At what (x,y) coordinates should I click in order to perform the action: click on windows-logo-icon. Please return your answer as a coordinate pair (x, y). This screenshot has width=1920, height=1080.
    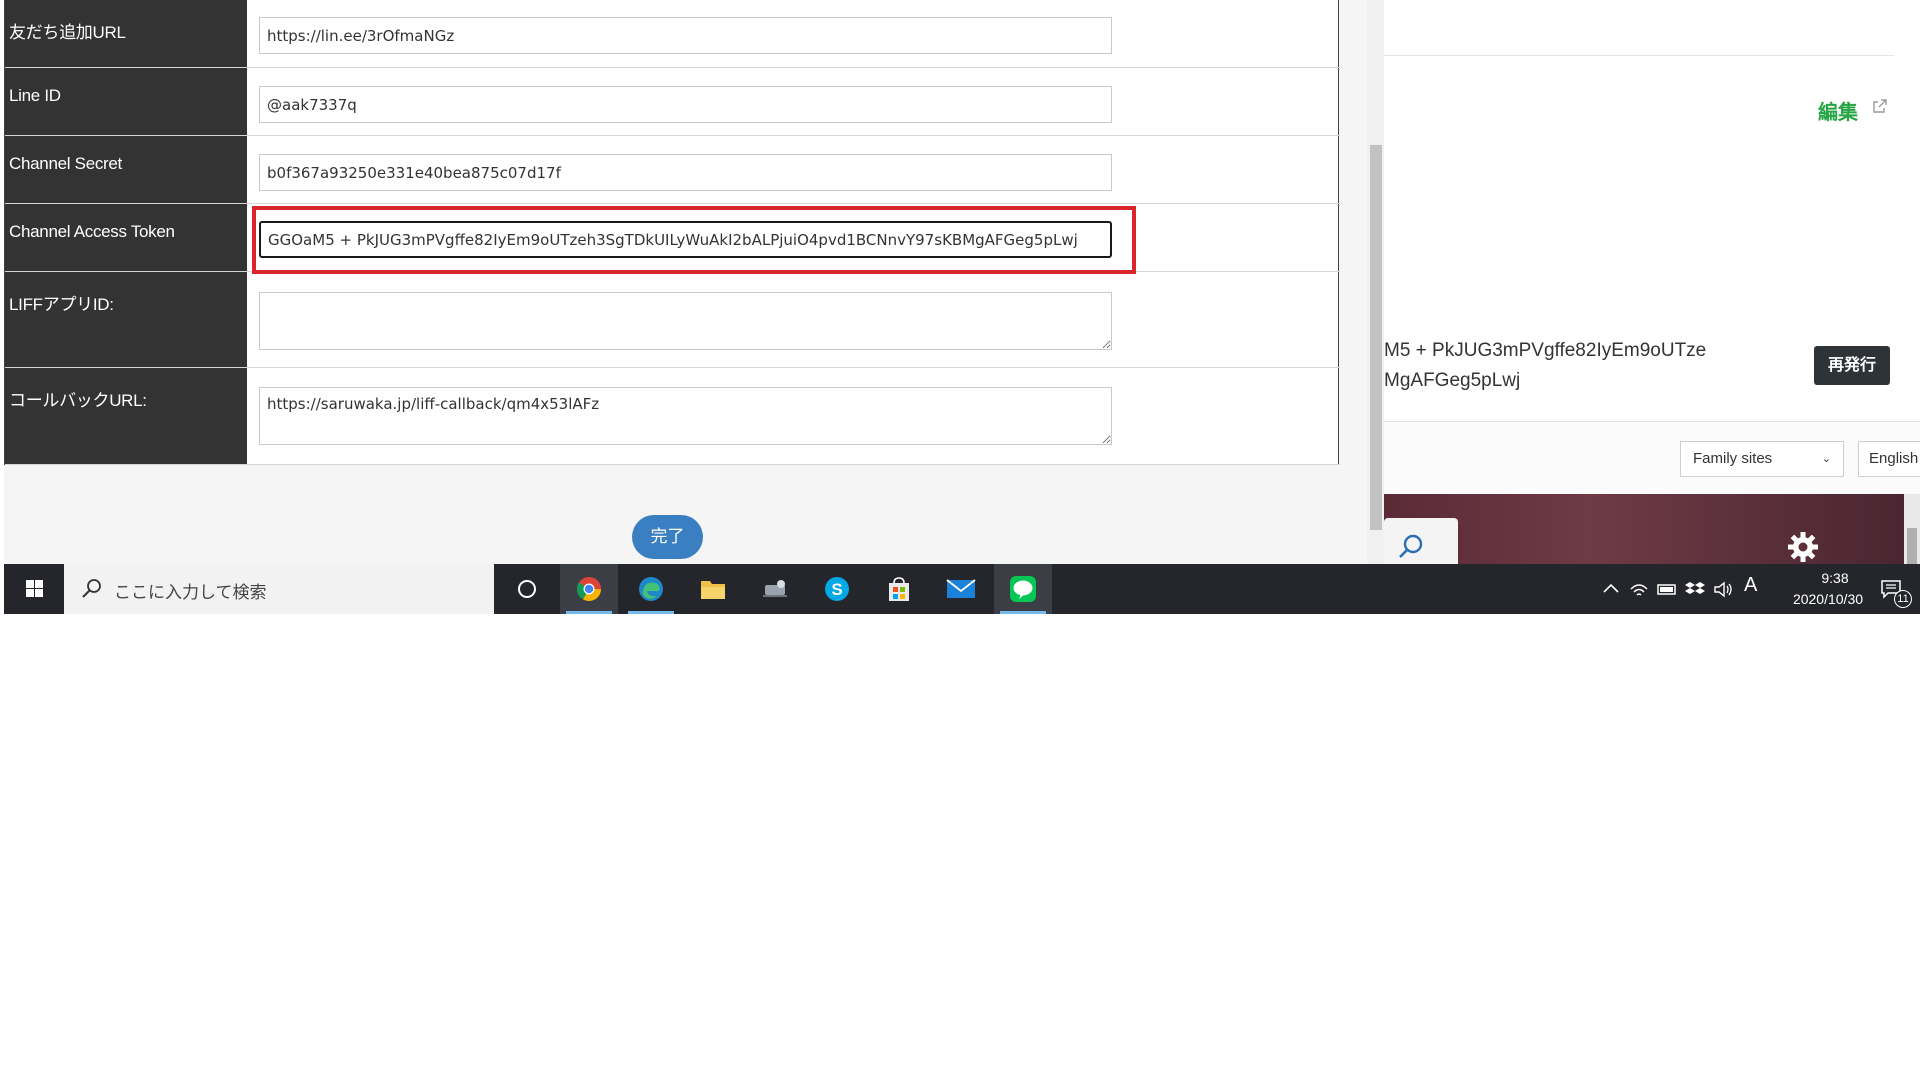
    Looking at the image, I should click on (34, 588).